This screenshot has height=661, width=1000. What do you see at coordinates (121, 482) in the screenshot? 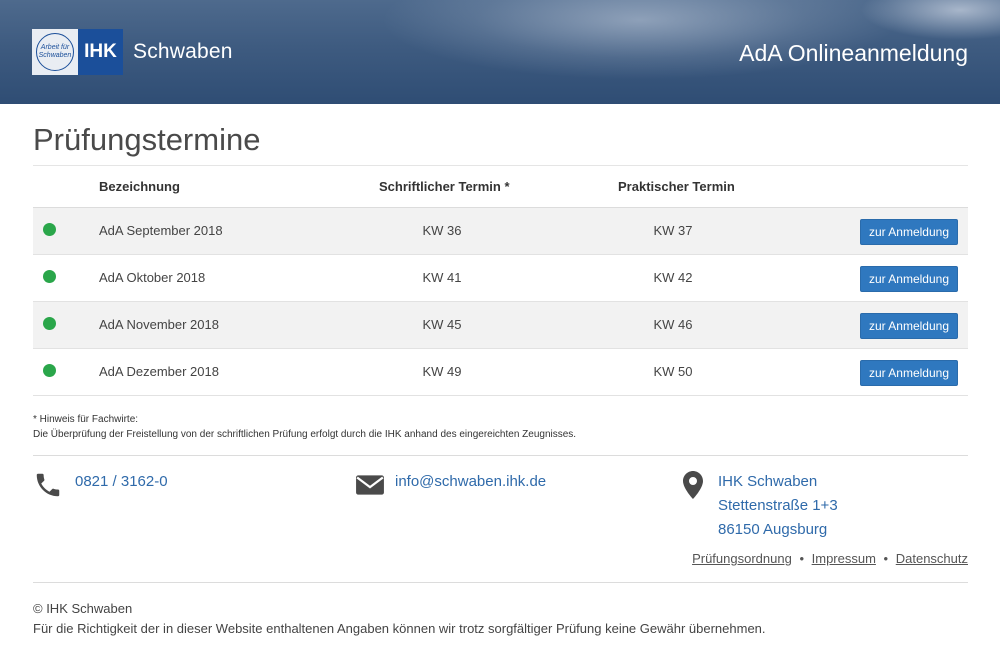
I see `phone-link: 0821 / 3162-0` at bounding box center [121, 482].